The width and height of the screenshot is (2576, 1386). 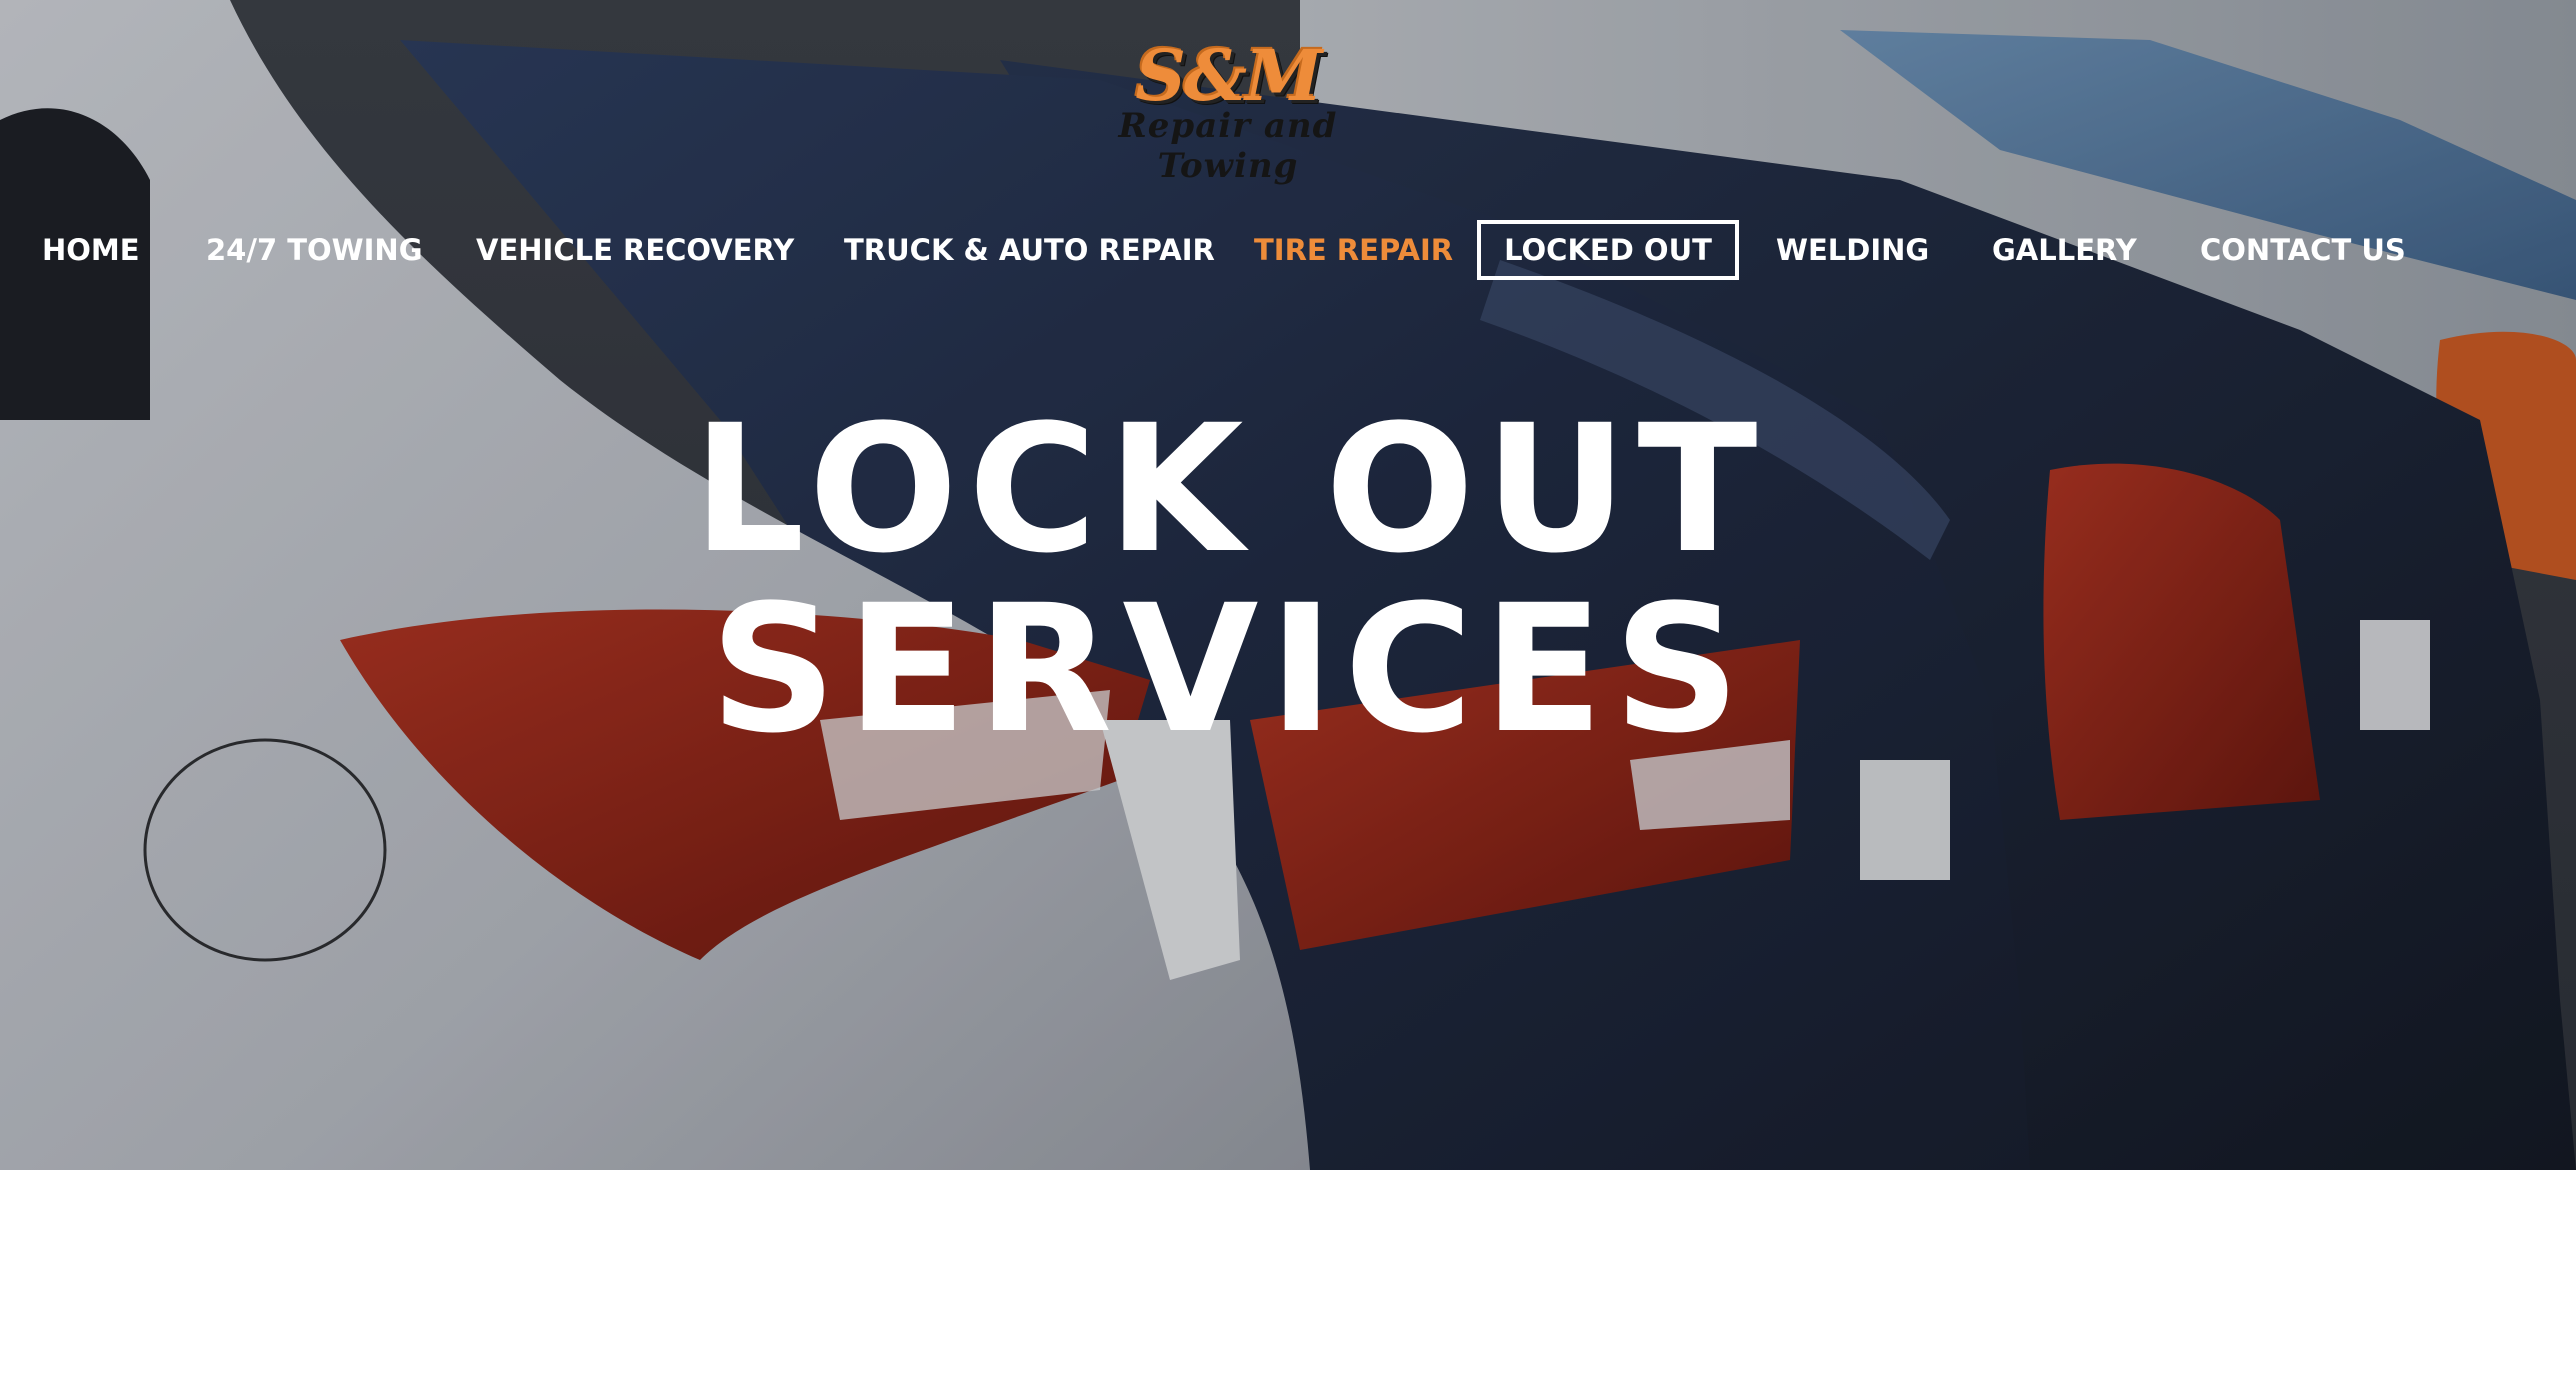 I want to click on hero-title-line-1: LOCK OUT, so click(x=1230, y=489).